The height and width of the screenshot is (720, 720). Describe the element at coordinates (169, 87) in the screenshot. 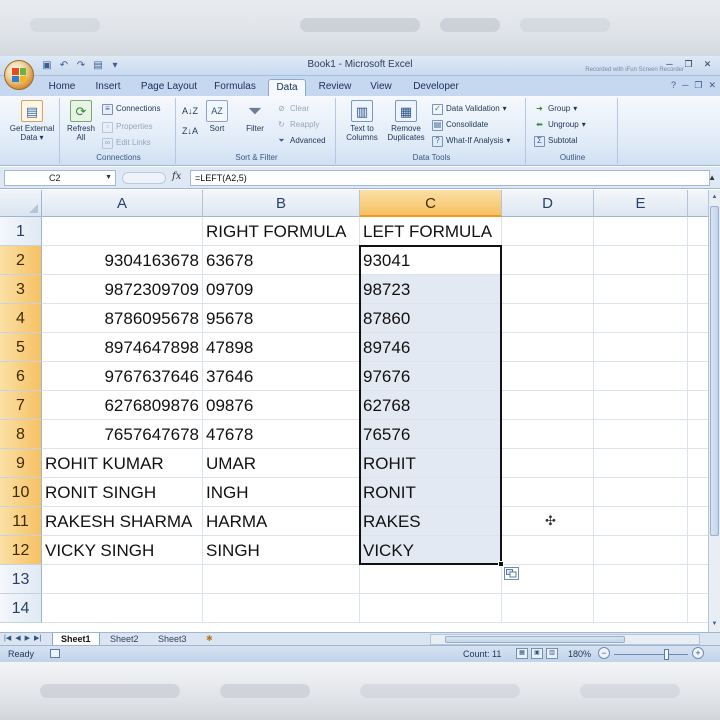

I see `tab-page-layout: Page Layout` at that location.